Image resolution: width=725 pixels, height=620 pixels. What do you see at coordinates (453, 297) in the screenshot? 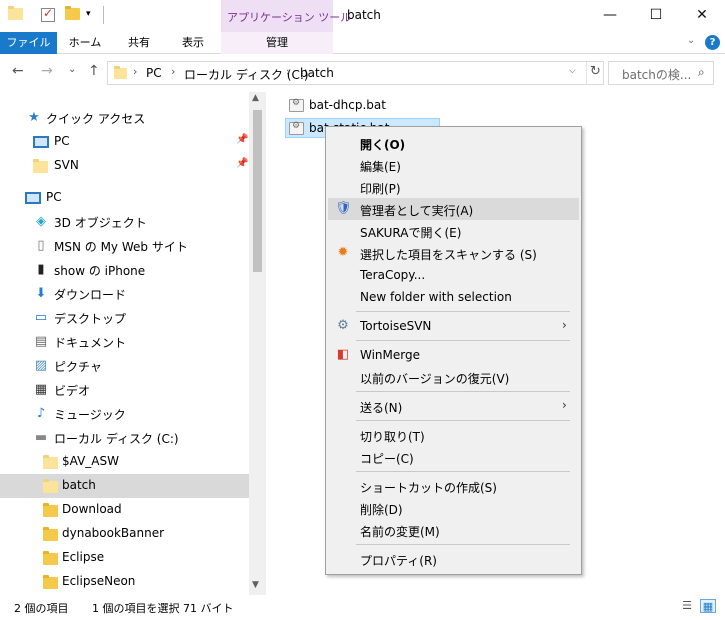
I see `menu-item-new-folder-with-selection: New folder with selection` at bounding box center [453, 297].